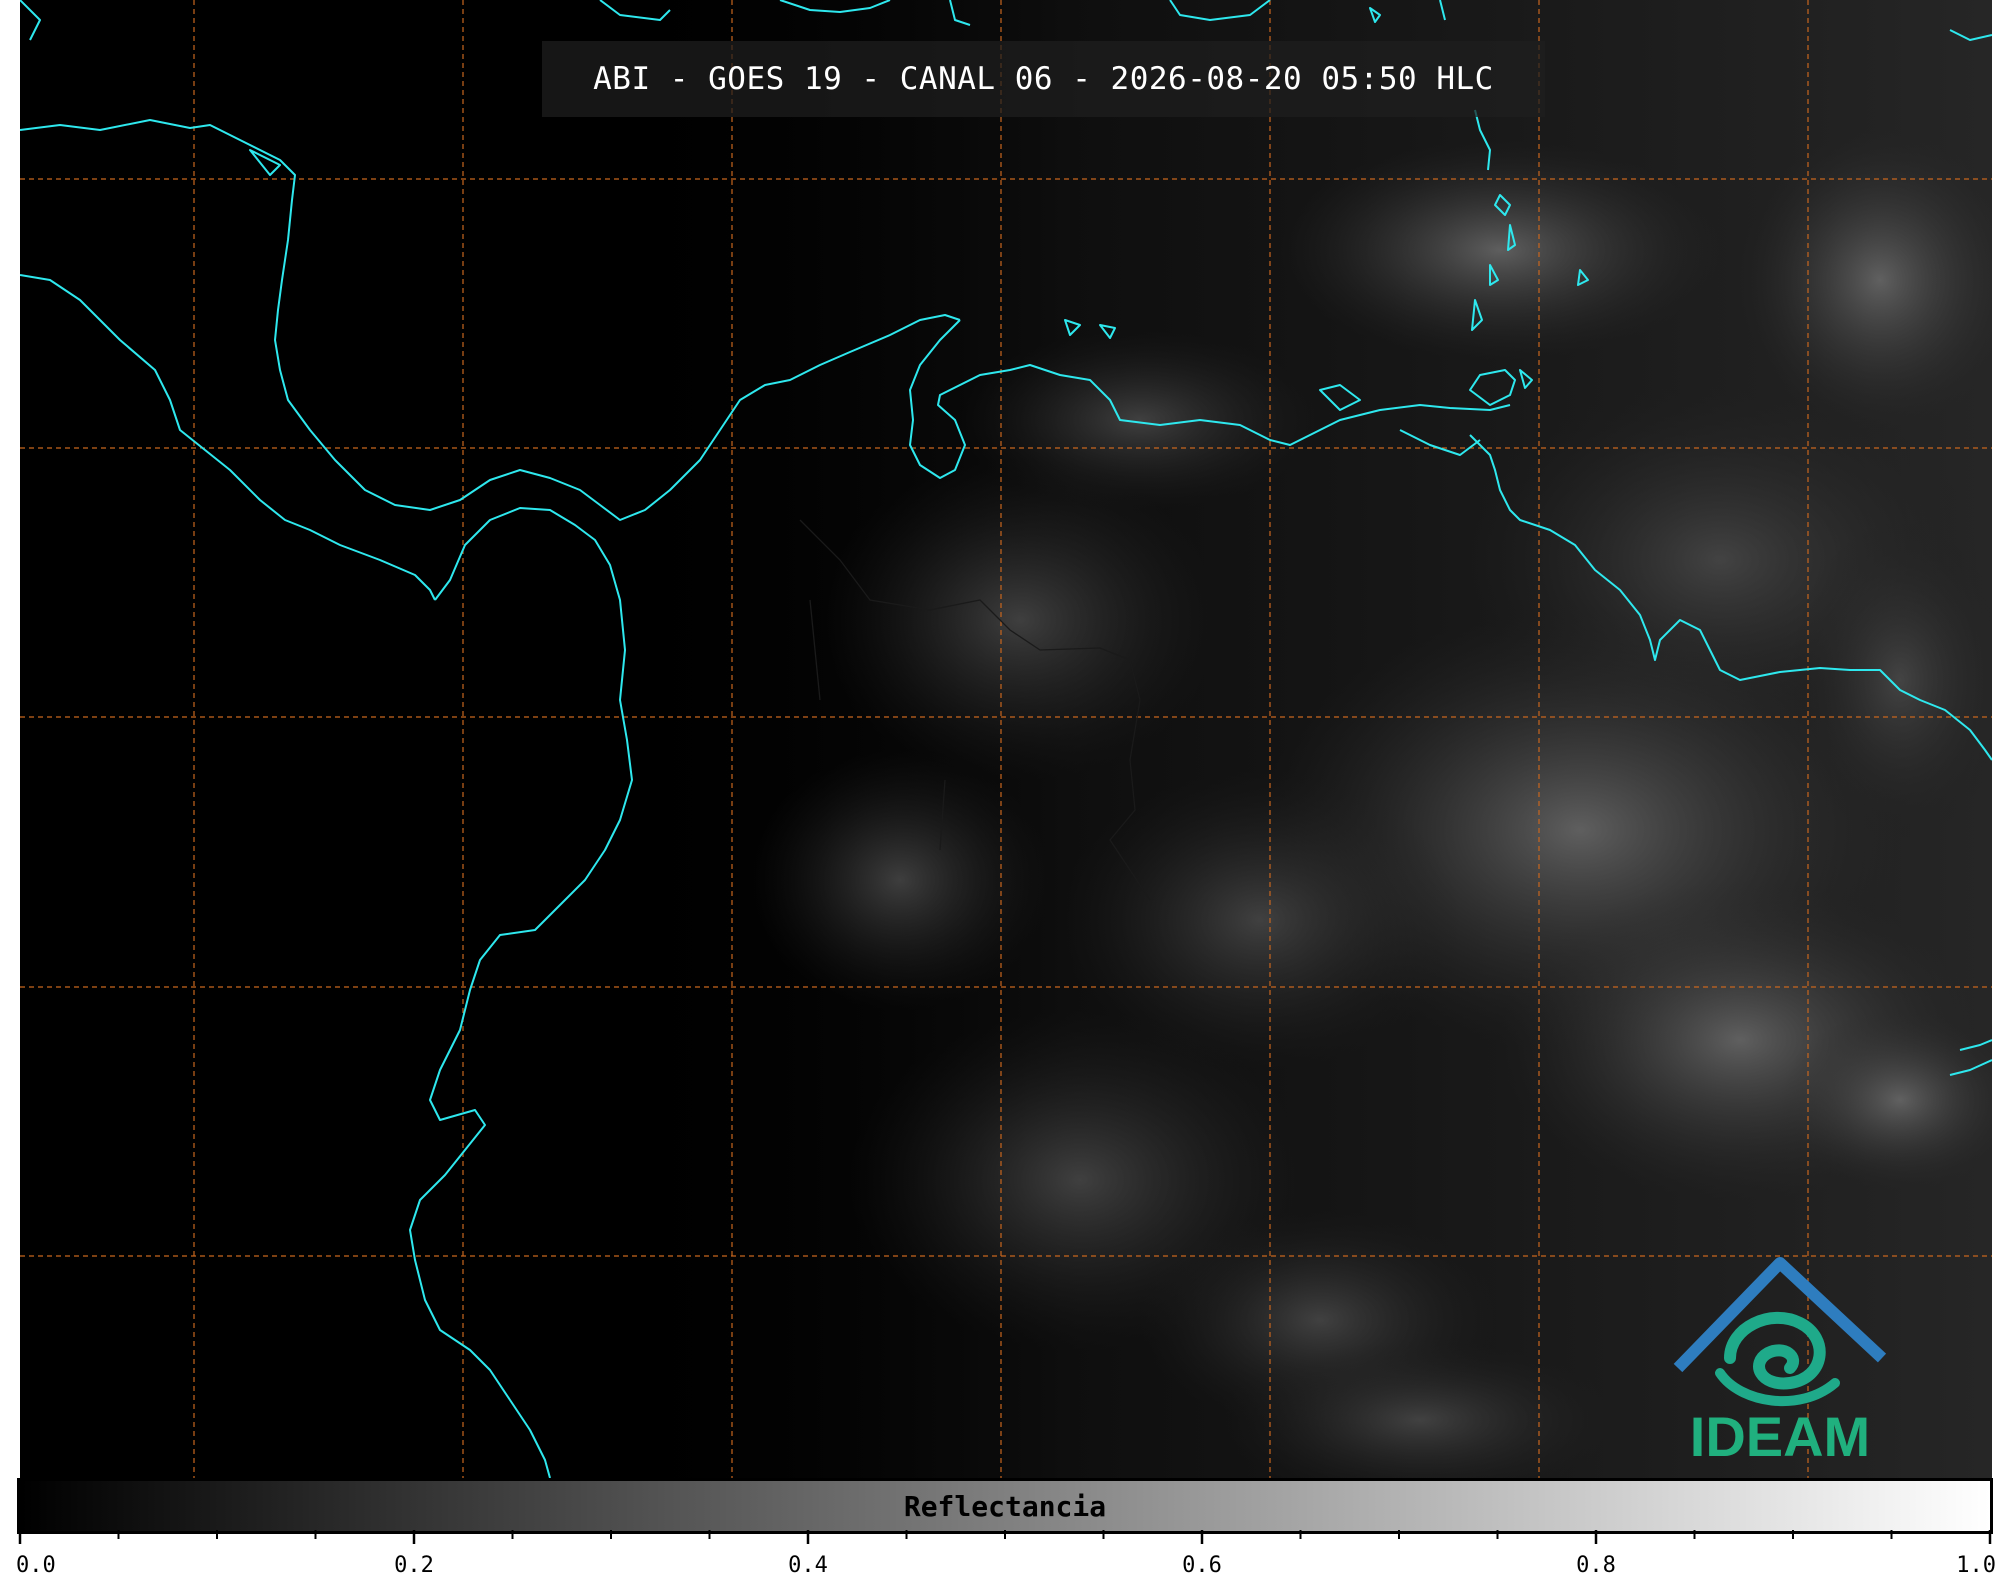 The image size is (2011, 1578). I want to click on colorbar: Reflectancia, so click(1005, 1506).